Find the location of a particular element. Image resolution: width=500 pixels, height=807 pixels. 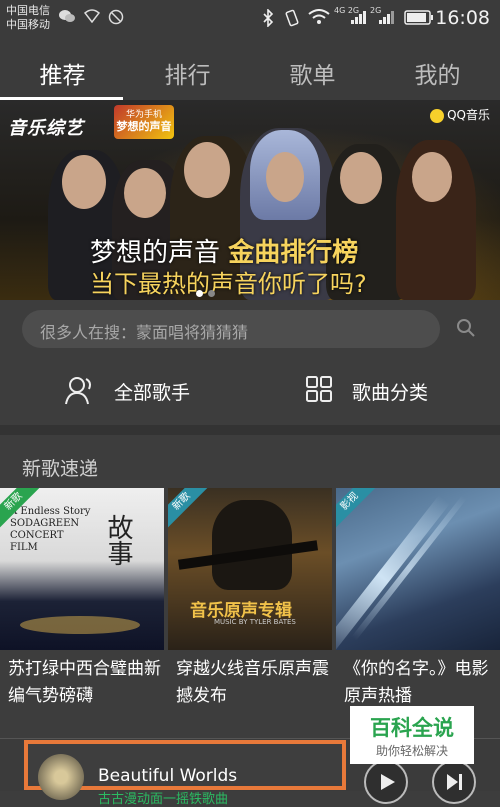

play-button is located at coordinates (386, 782).